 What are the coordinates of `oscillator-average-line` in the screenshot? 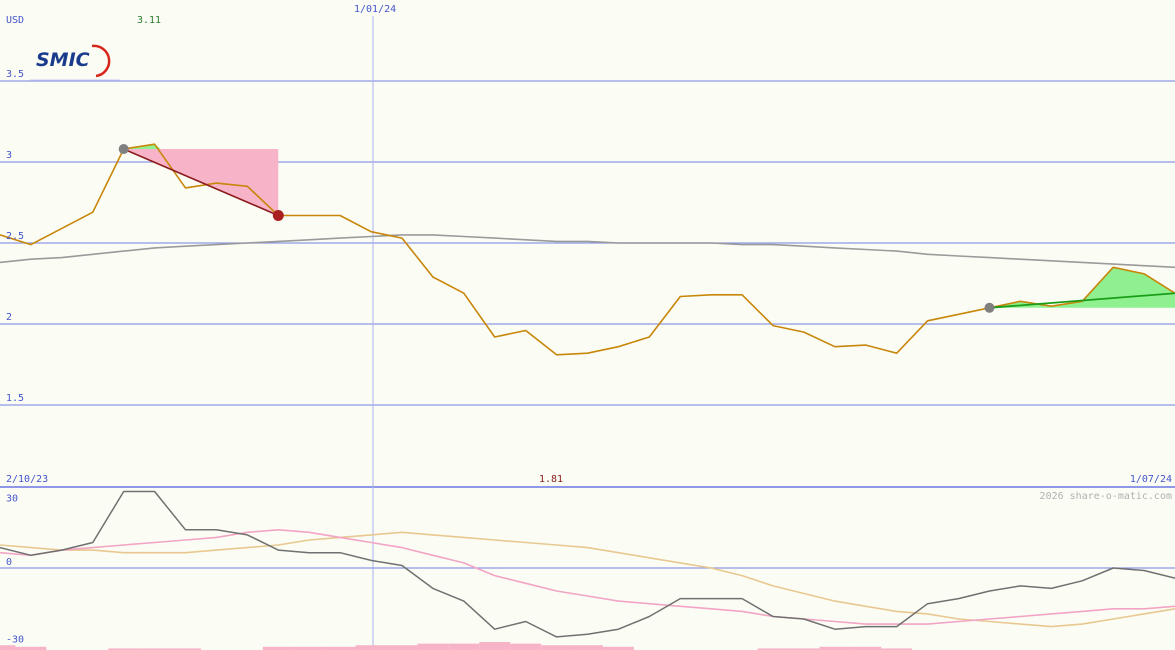 It's located at (587, 576).